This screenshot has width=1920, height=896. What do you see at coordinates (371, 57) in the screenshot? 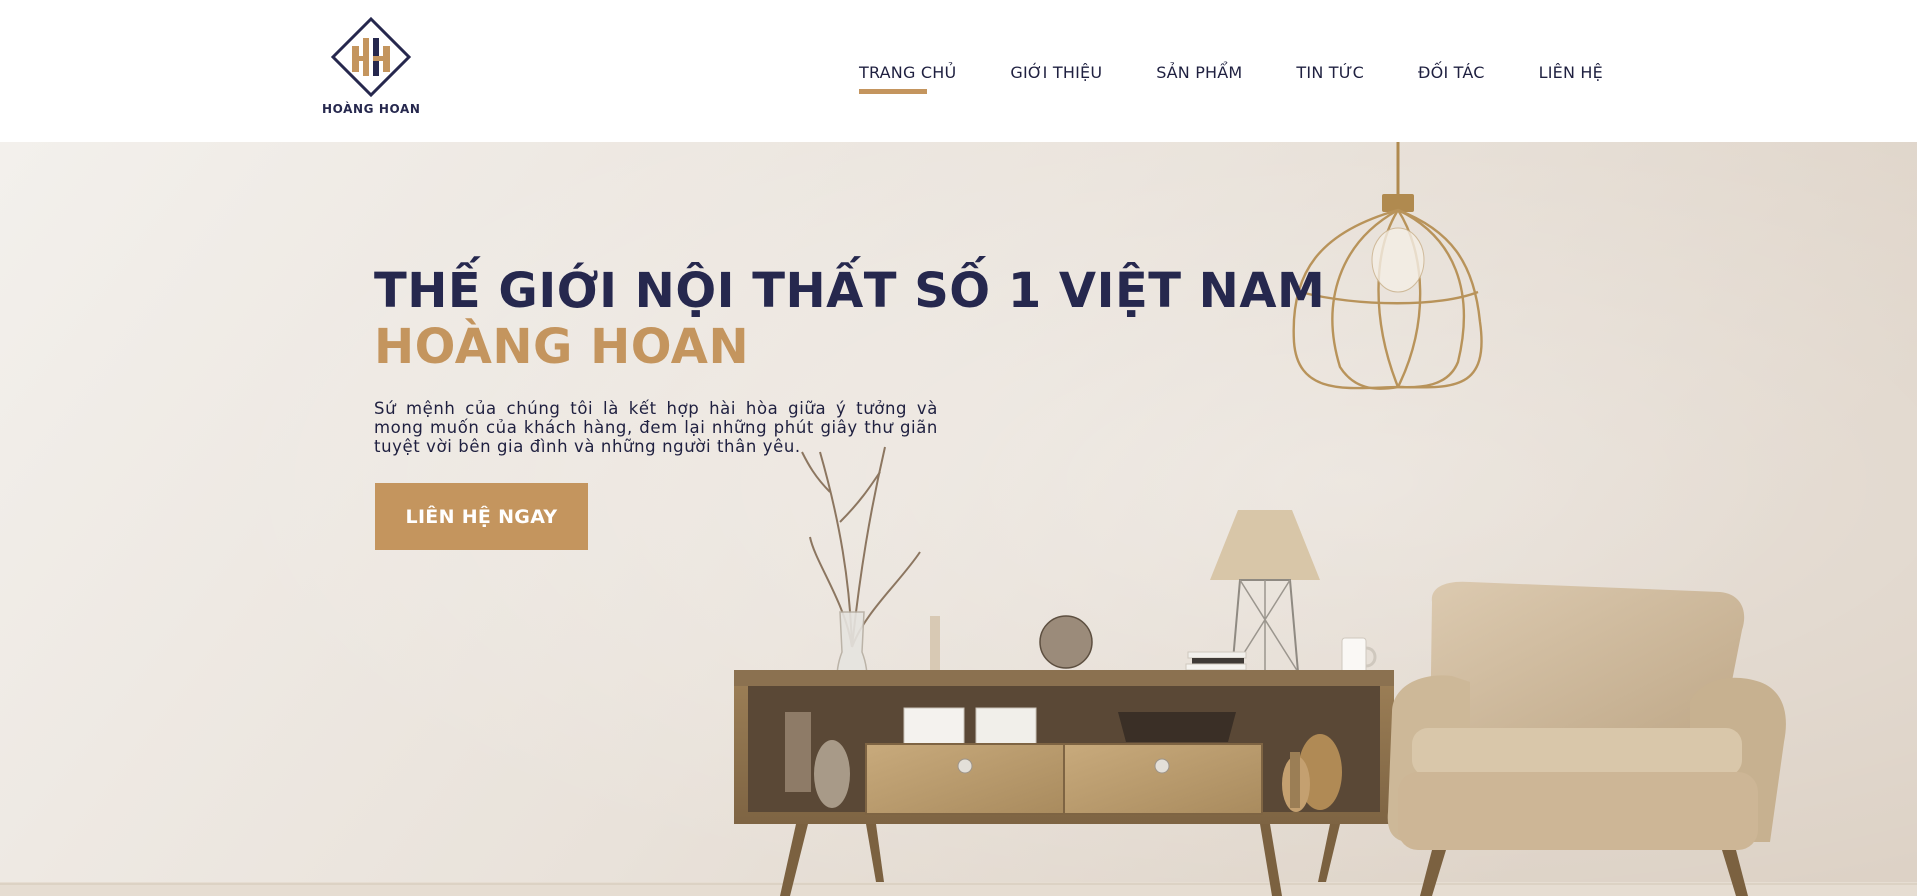
I see `logo-mark-icon` at bounding box center [371, 57].